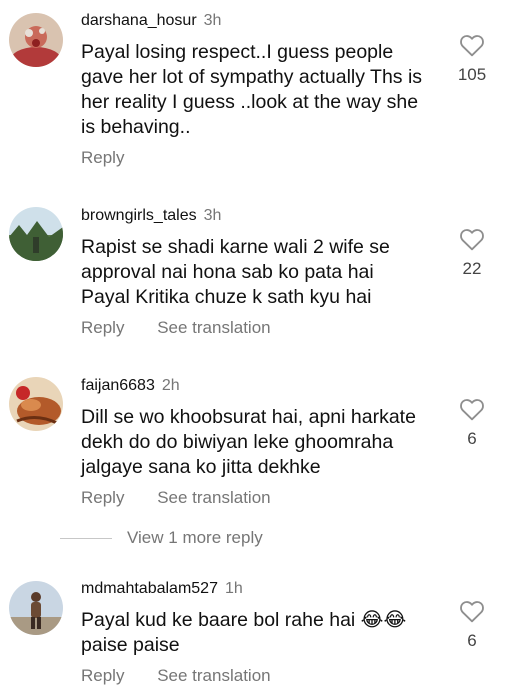 This screenshot has height=700, width=512. I want to click on view-more-replies: View 1 more reply, so click(220, 538).